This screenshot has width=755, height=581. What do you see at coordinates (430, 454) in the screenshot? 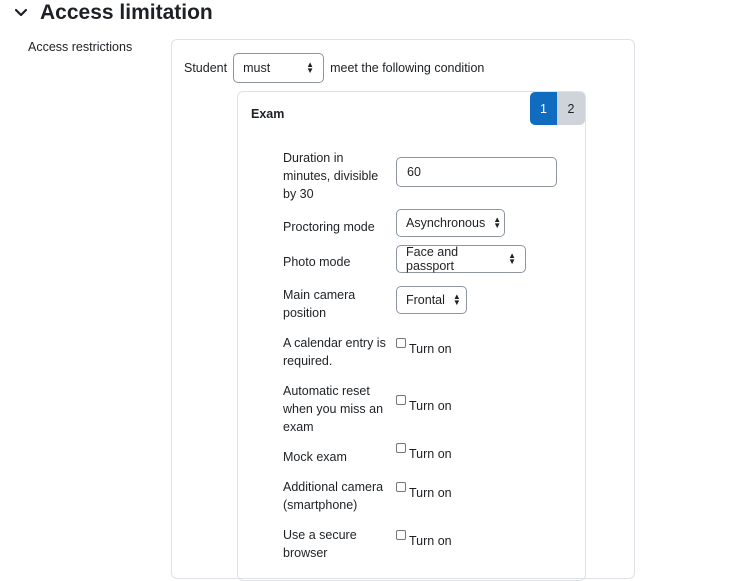
I see `mock-exam-option: Turn on` at bounding box center [430, 454].